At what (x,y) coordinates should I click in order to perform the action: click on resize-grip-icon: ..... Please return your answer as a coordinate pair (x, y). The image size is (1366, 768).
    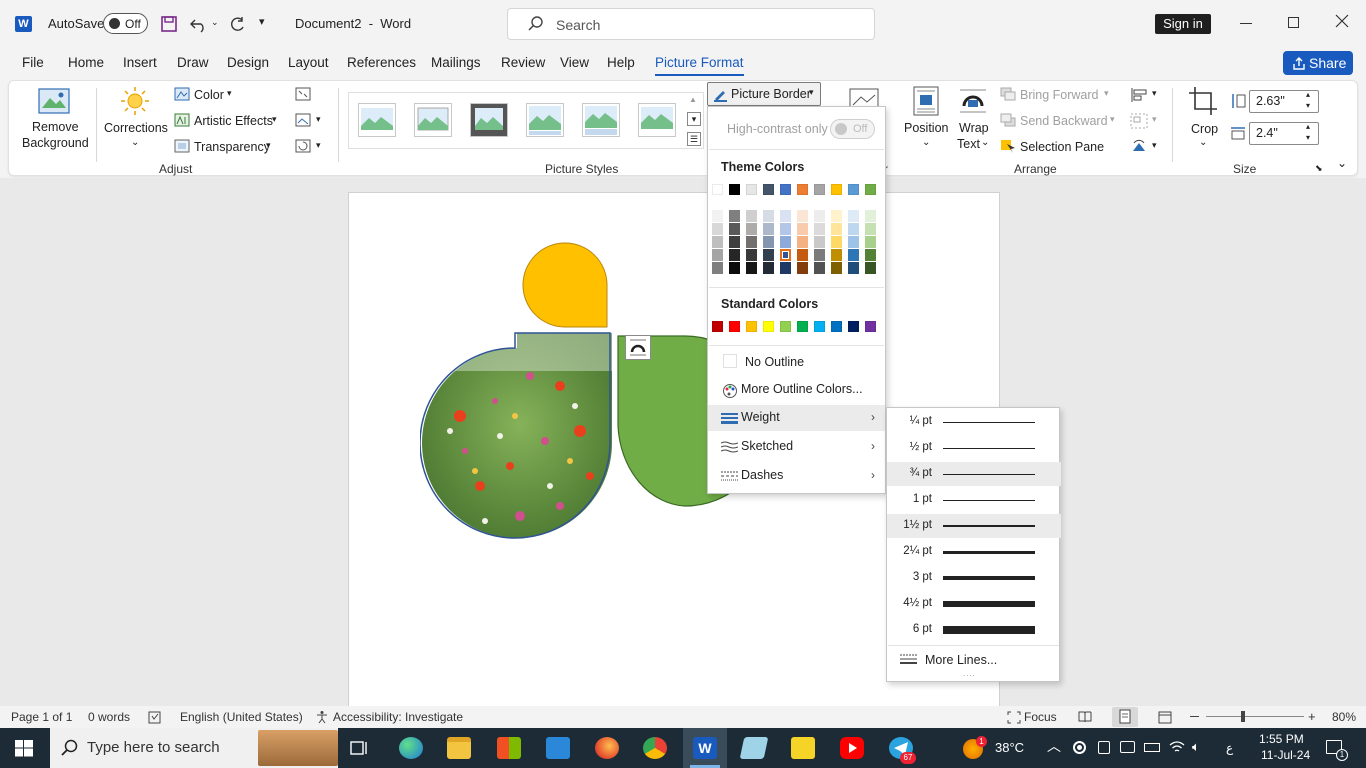
    Looking at the image, I should click on (969, 673).